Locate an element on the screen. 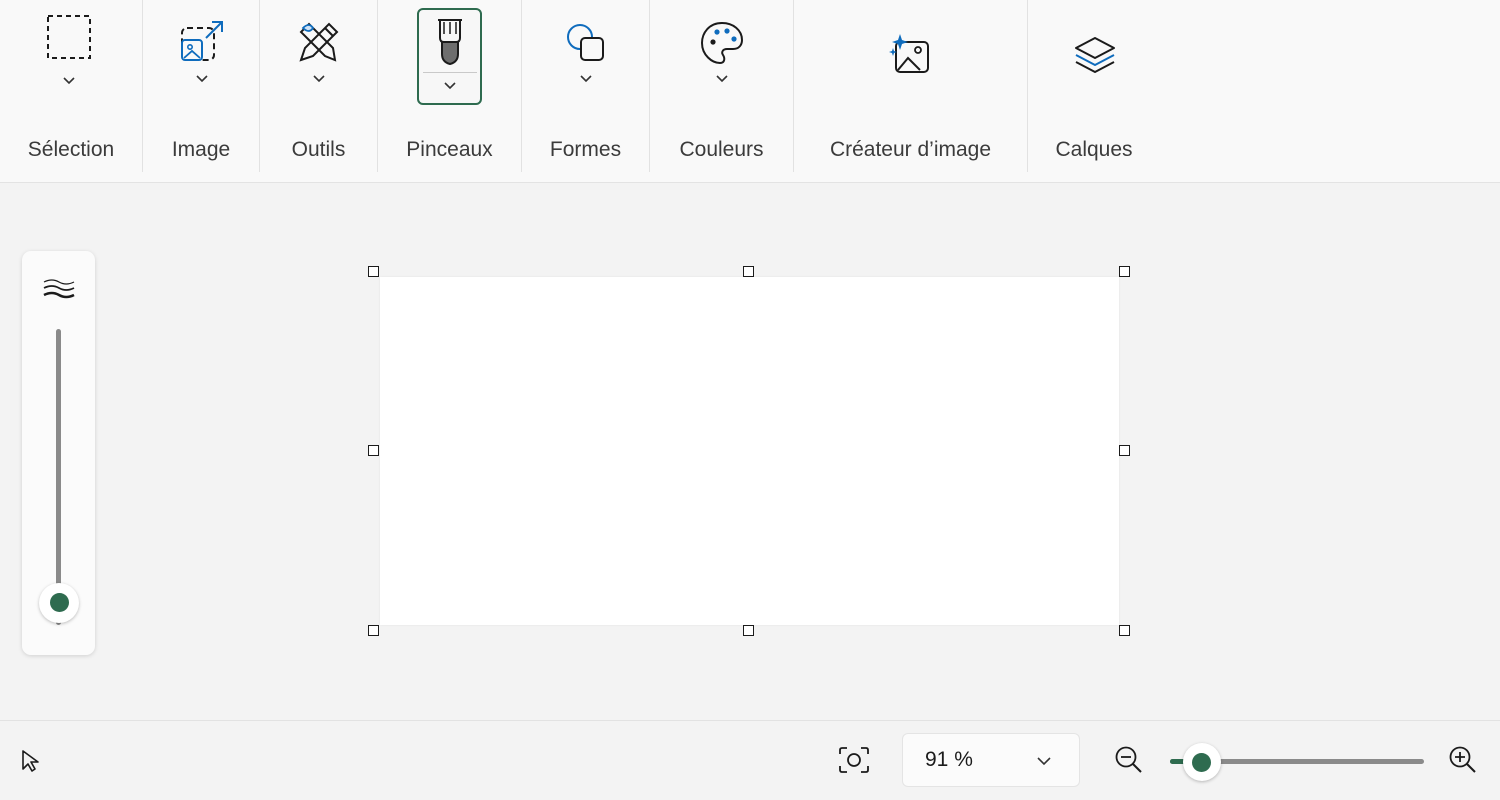 The height and width of the screenshot is (800, 1500). zoom-out-icon is located at coordinates (1129, 760).